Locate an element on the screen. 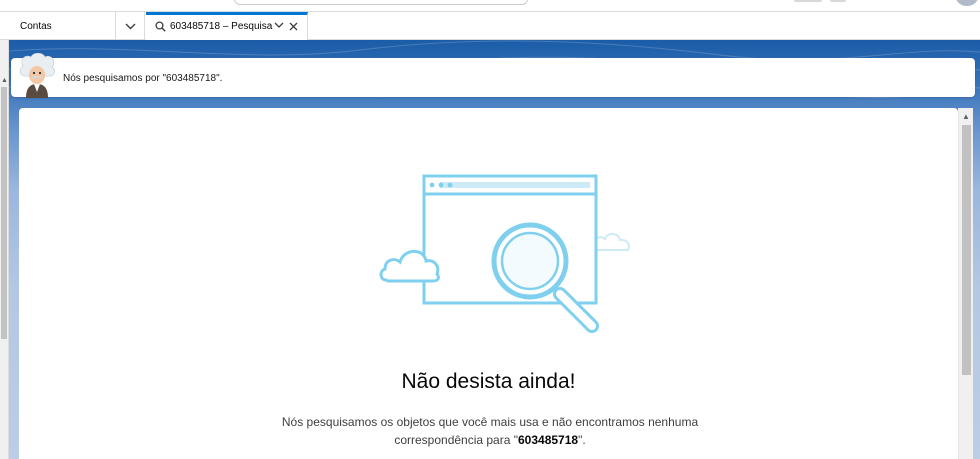  search-term: 603485718 is located at coordinates (548, 440).